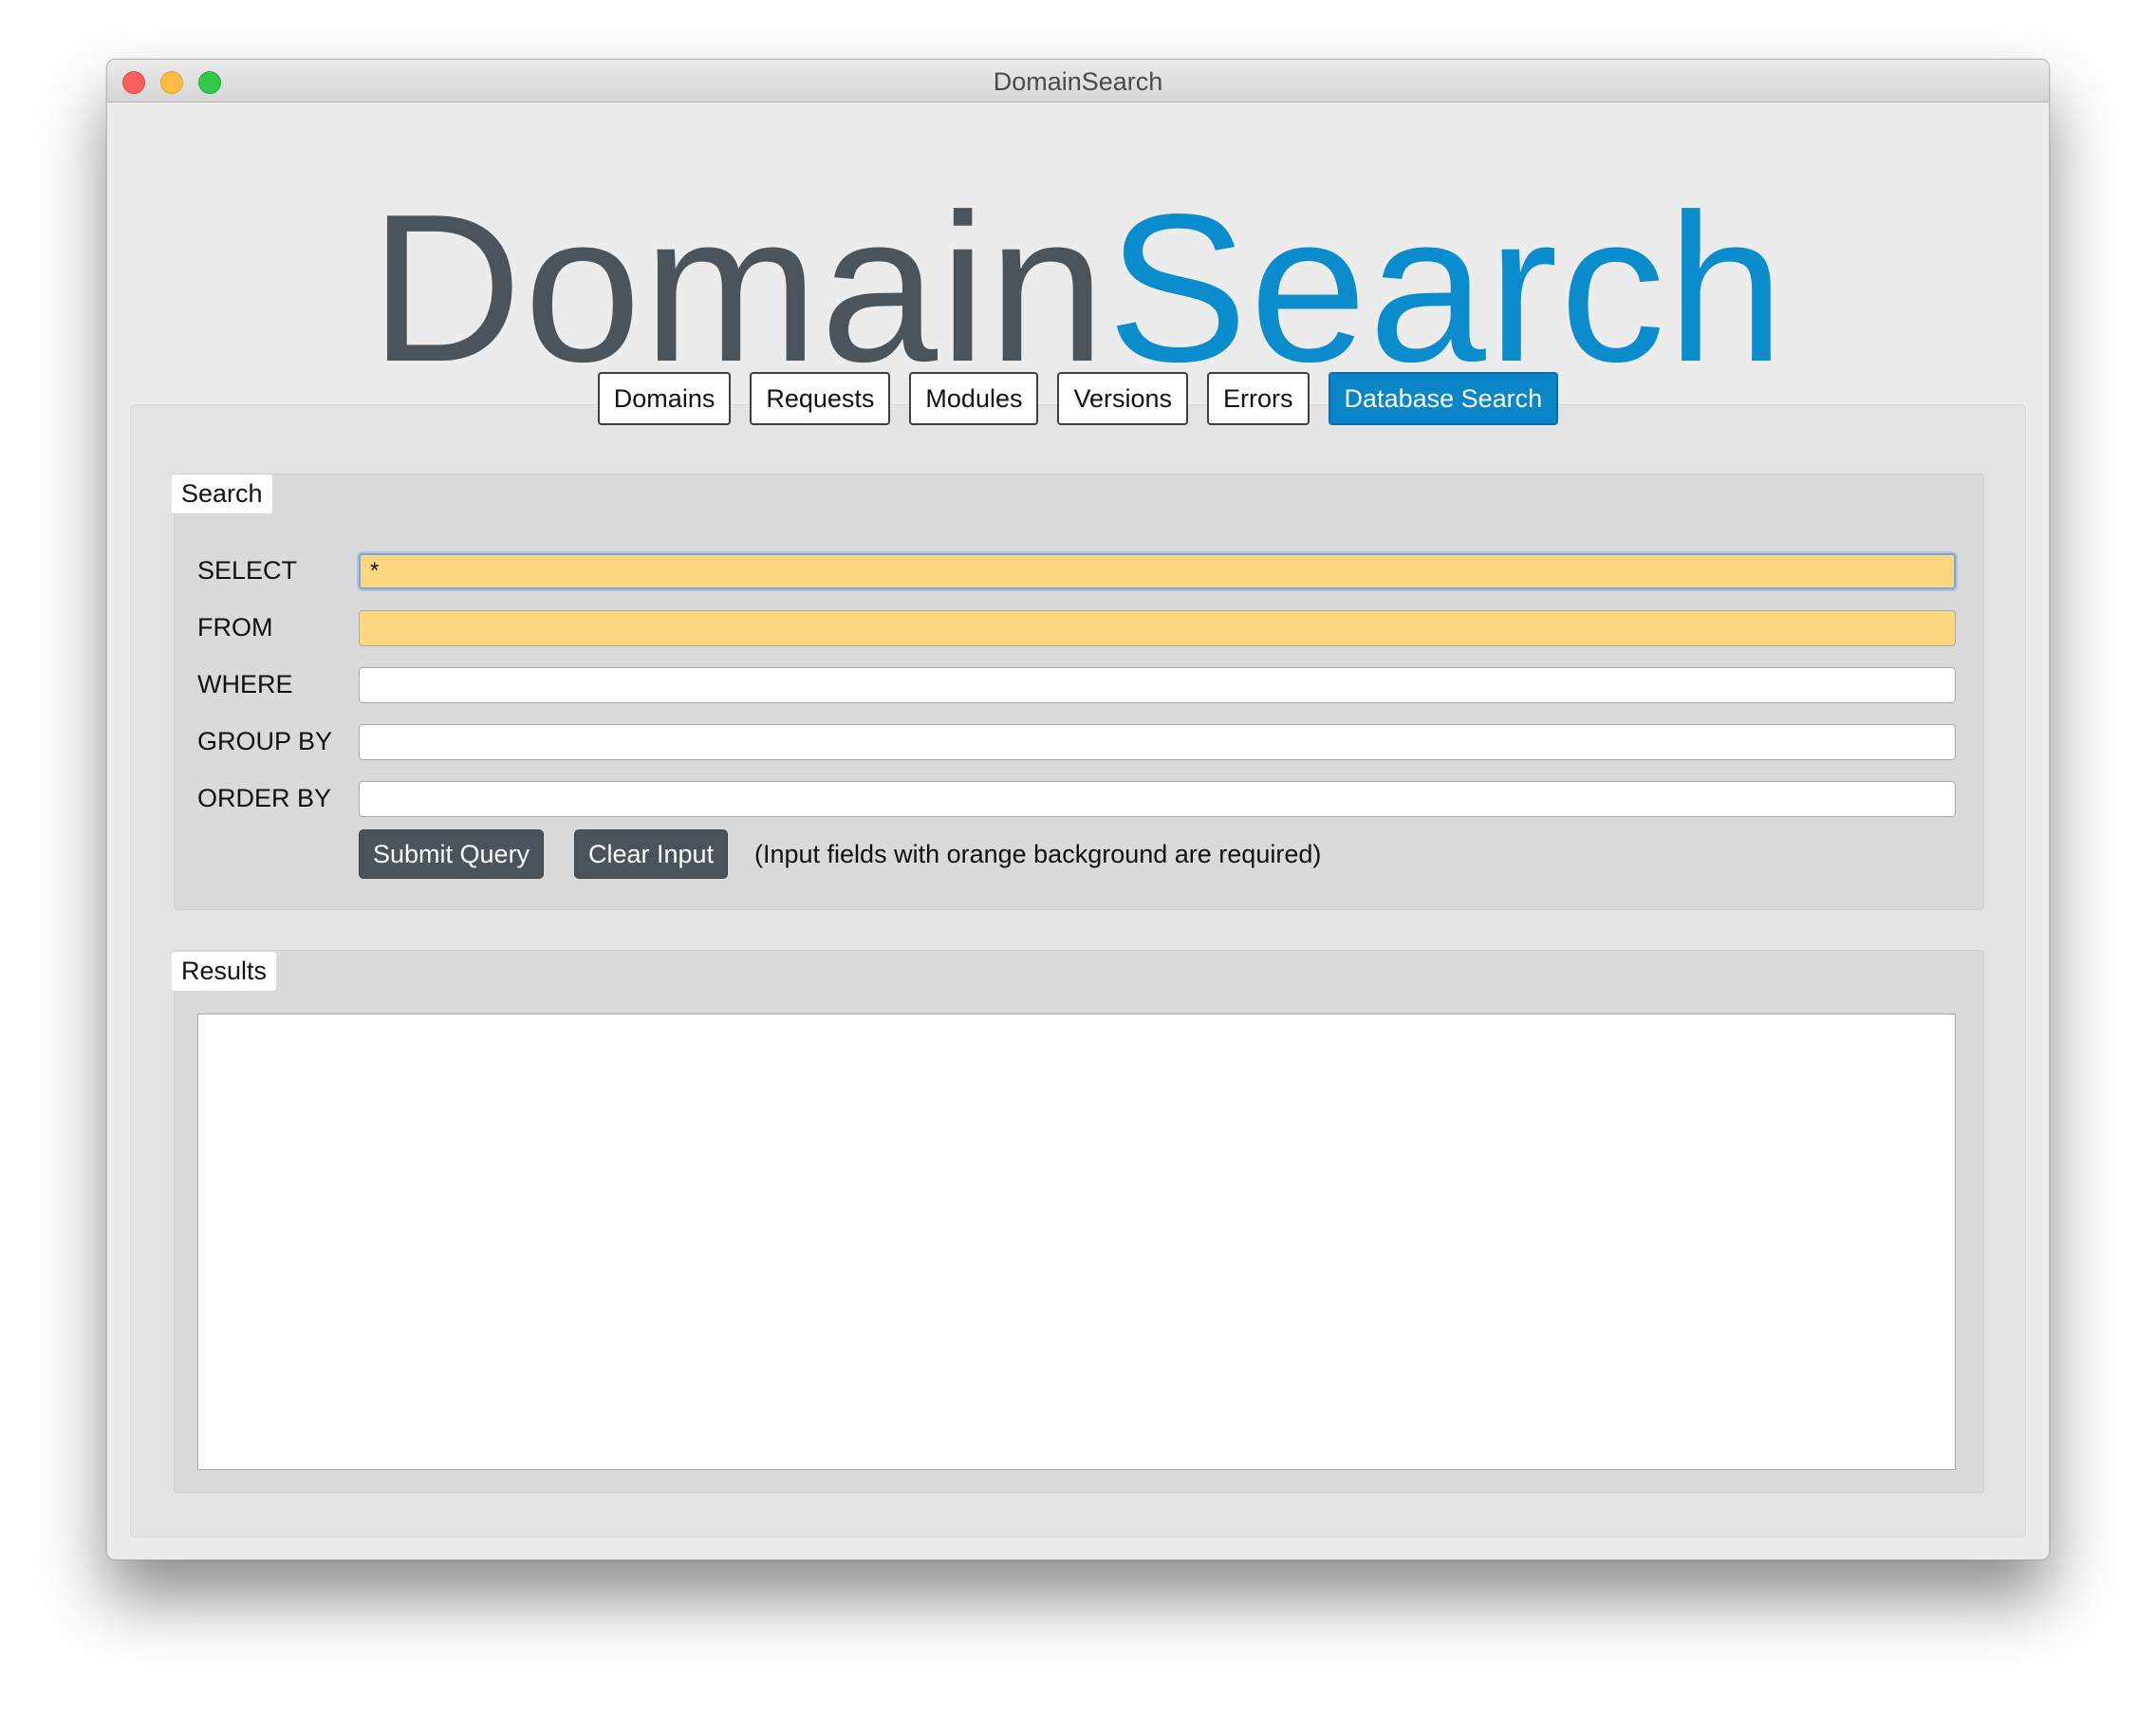  Describe the element at coordinates (974, 399) in the screenshot. I see `tab-modules: Modules` at that location.